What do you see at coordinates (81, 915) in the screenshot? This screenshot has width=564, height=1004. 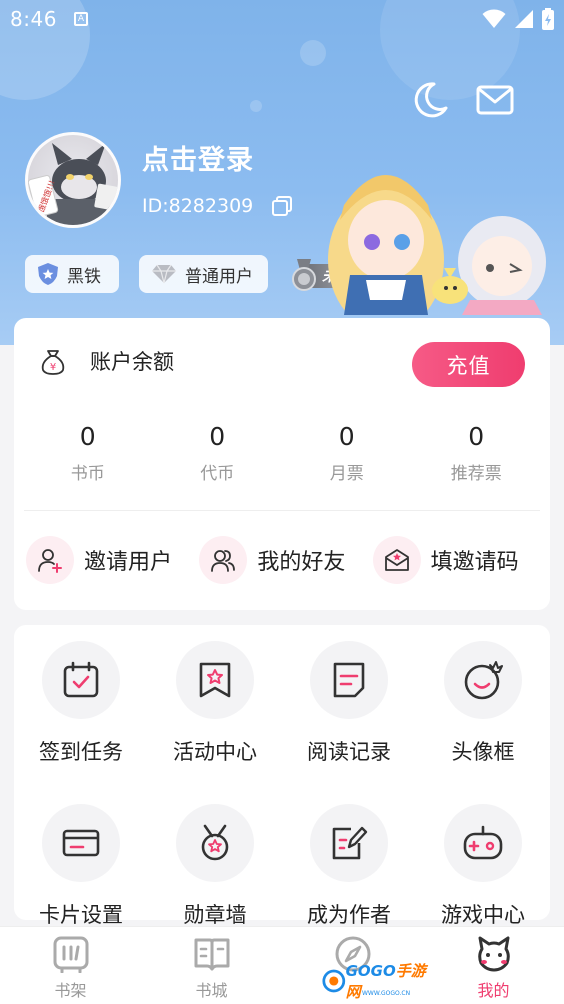 I see `feature-label: 卡片设置` at bounding box center [81, 915].